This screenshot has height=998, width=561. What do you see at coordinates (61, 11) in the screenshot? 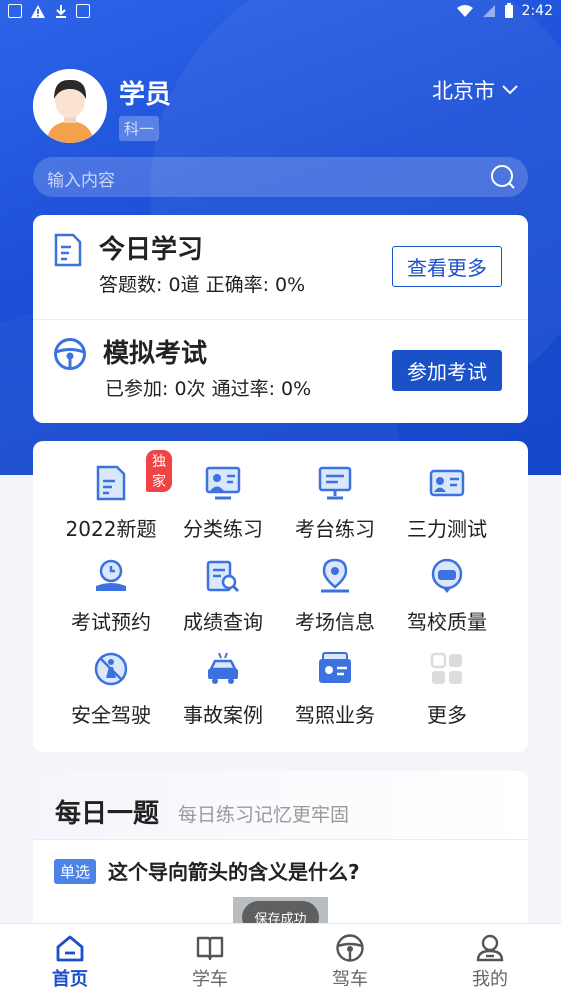
I see `download-notification-icon` at bounding box center [61, 11].